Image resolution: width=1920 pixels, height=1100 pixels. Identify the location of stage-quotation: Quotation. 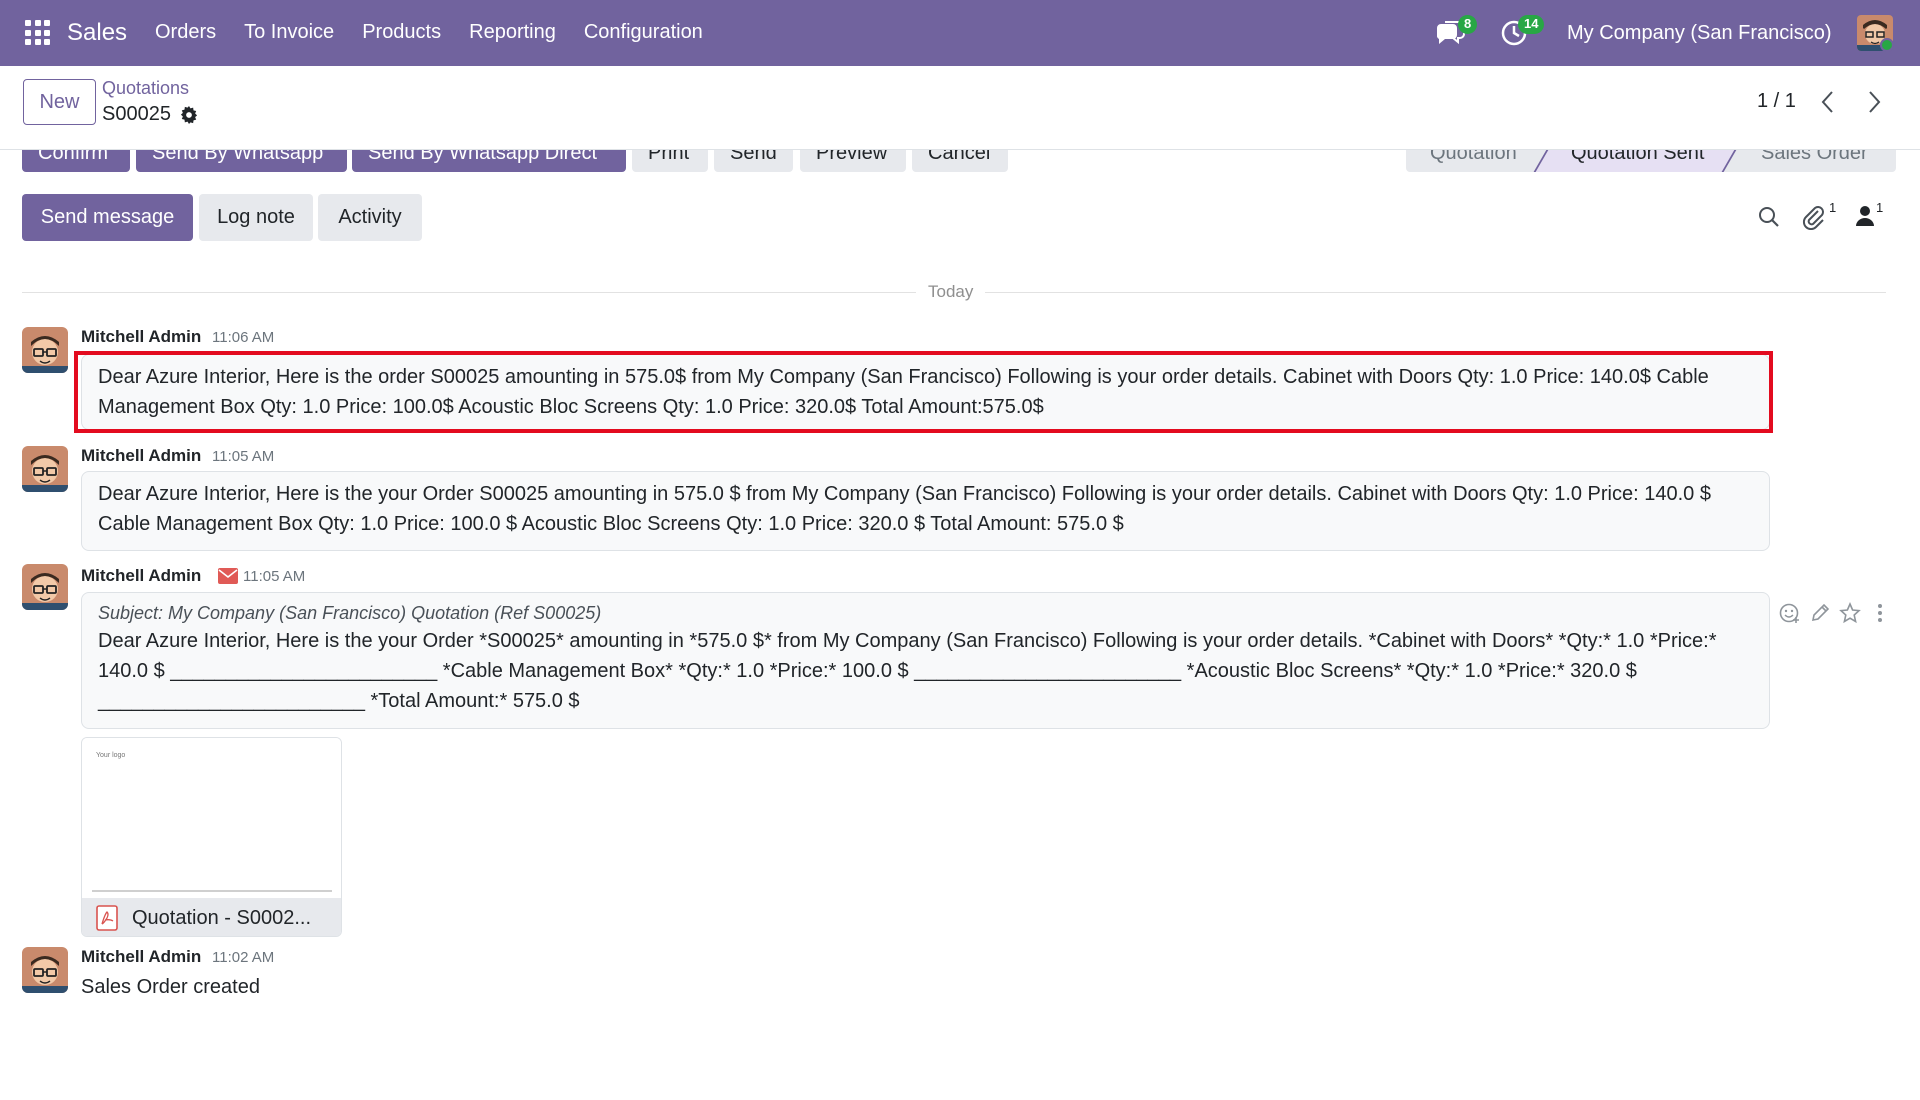
(1473, 157).